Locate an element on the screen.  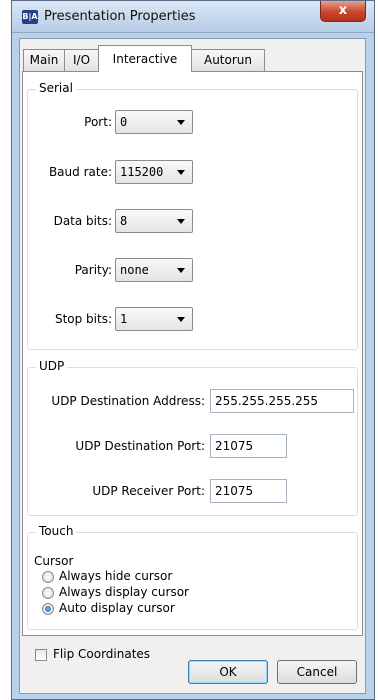
title-bar: B|A Presentation Properties x is located at coordinates (193, 17).